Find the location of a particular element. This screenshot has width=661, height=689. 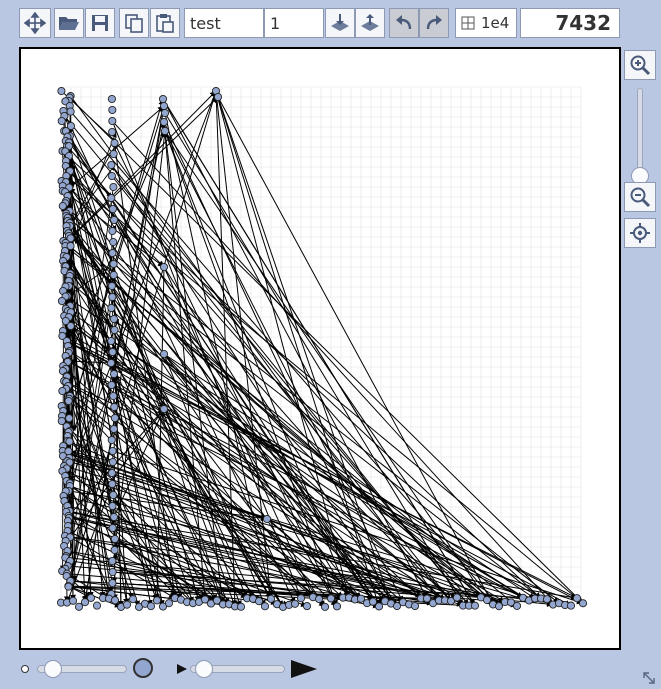

zoom-in-button is located at coordinates (640, 65).